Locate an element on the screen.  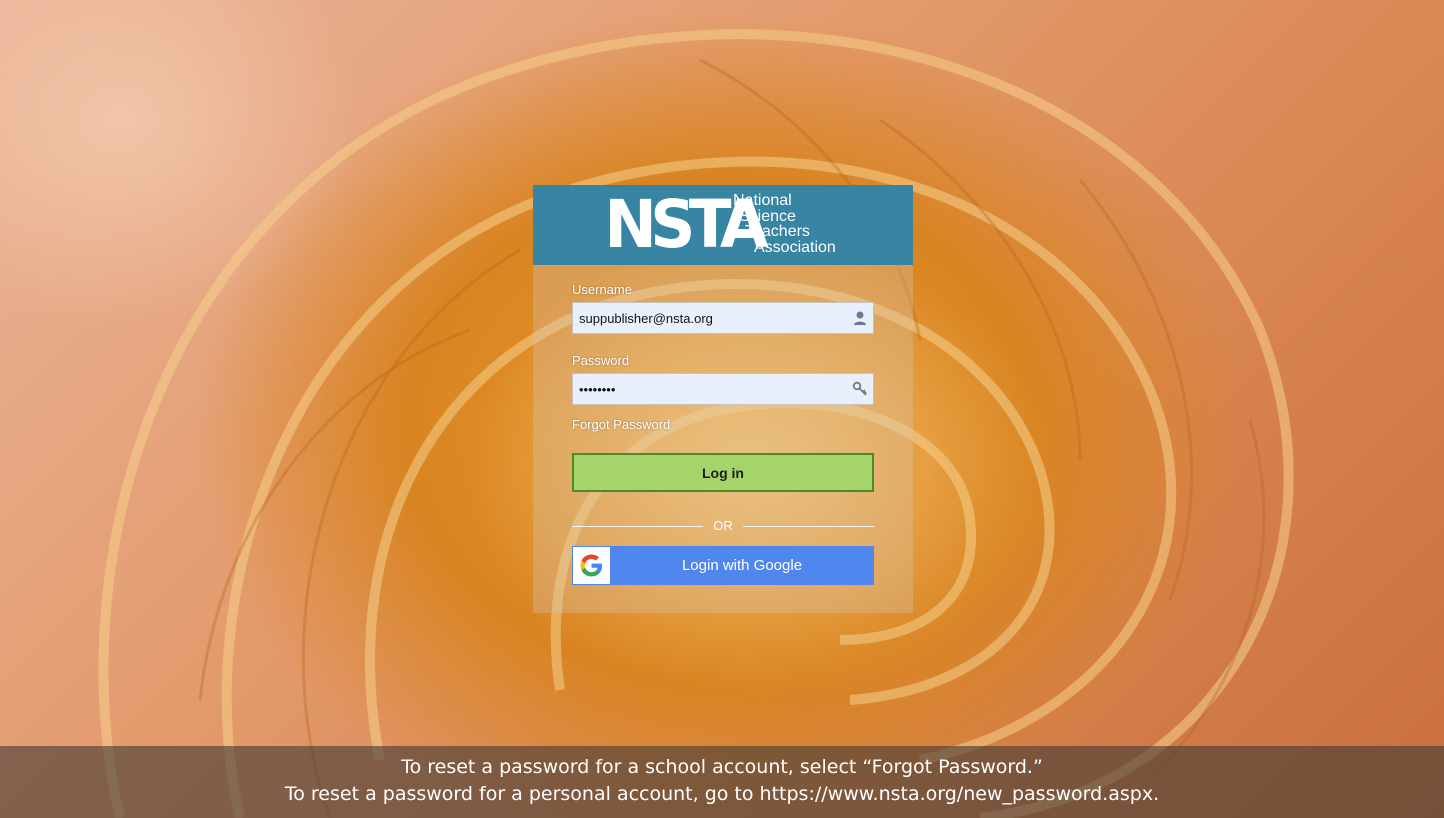
password-field-wrap is located at coordinates (723, 389).